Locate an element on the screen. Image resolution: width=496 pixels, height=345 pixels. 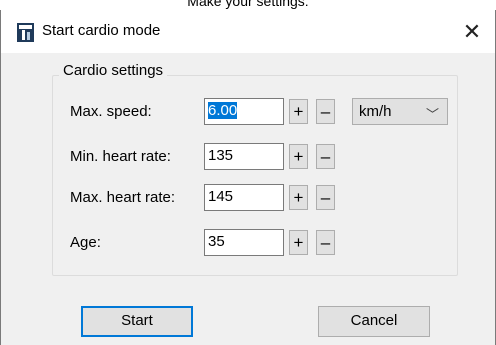
speed-unit-select: km/h ﹀ is located at coordinates (400, 111).